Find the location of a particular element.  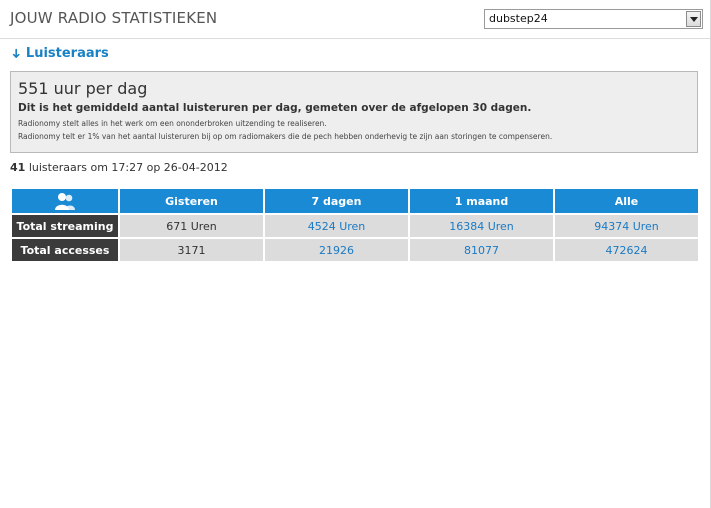

listener-count-line: 41 luisteraars om 17:27 op 26-04-2012 is located at coordinates (119, 167).